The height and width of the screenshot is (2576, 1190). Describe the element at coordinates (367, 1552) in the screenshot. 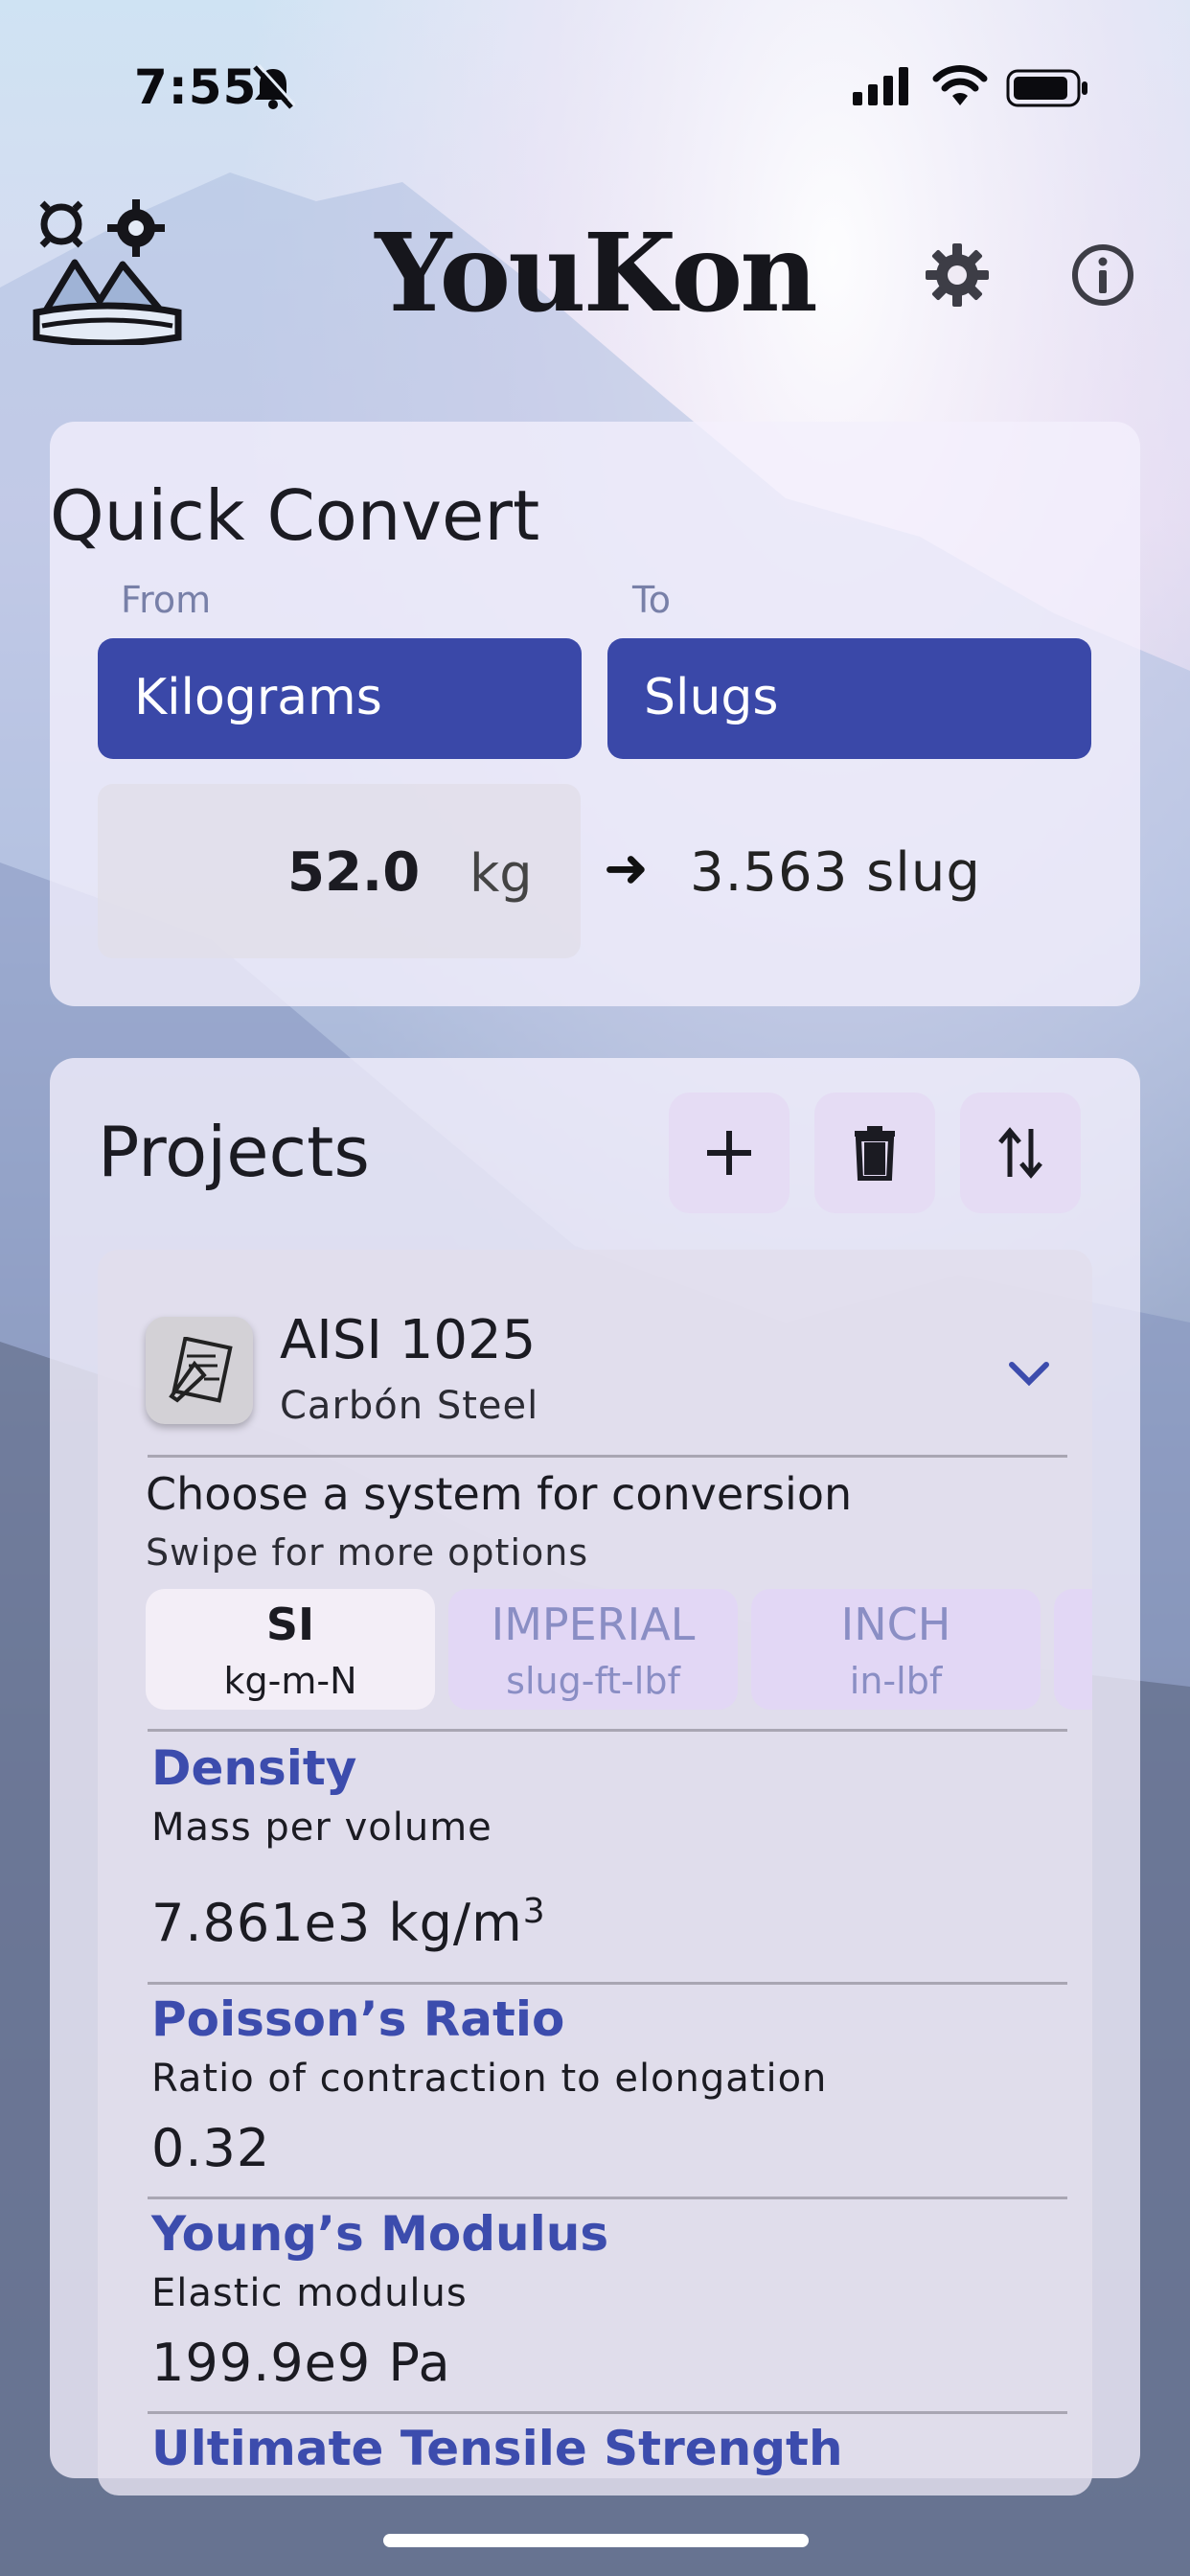

I see `swipe-hint: Swipe for more options` at that location.